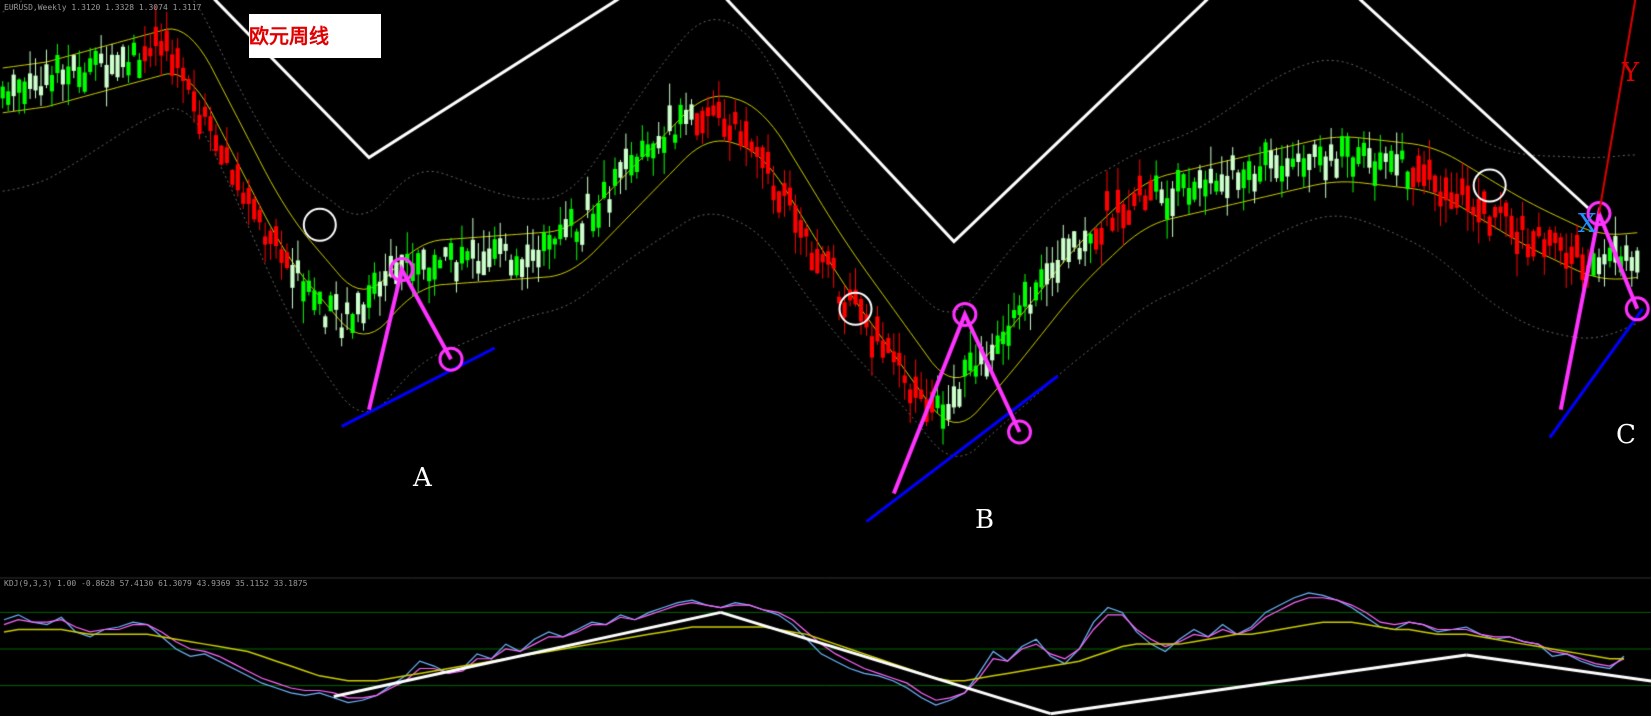 The width and height of the screenshot is (1651, 716). Describe the element at coordinates (985, 520) in the screenshot. I see `pattern-label-b: B` at that location.